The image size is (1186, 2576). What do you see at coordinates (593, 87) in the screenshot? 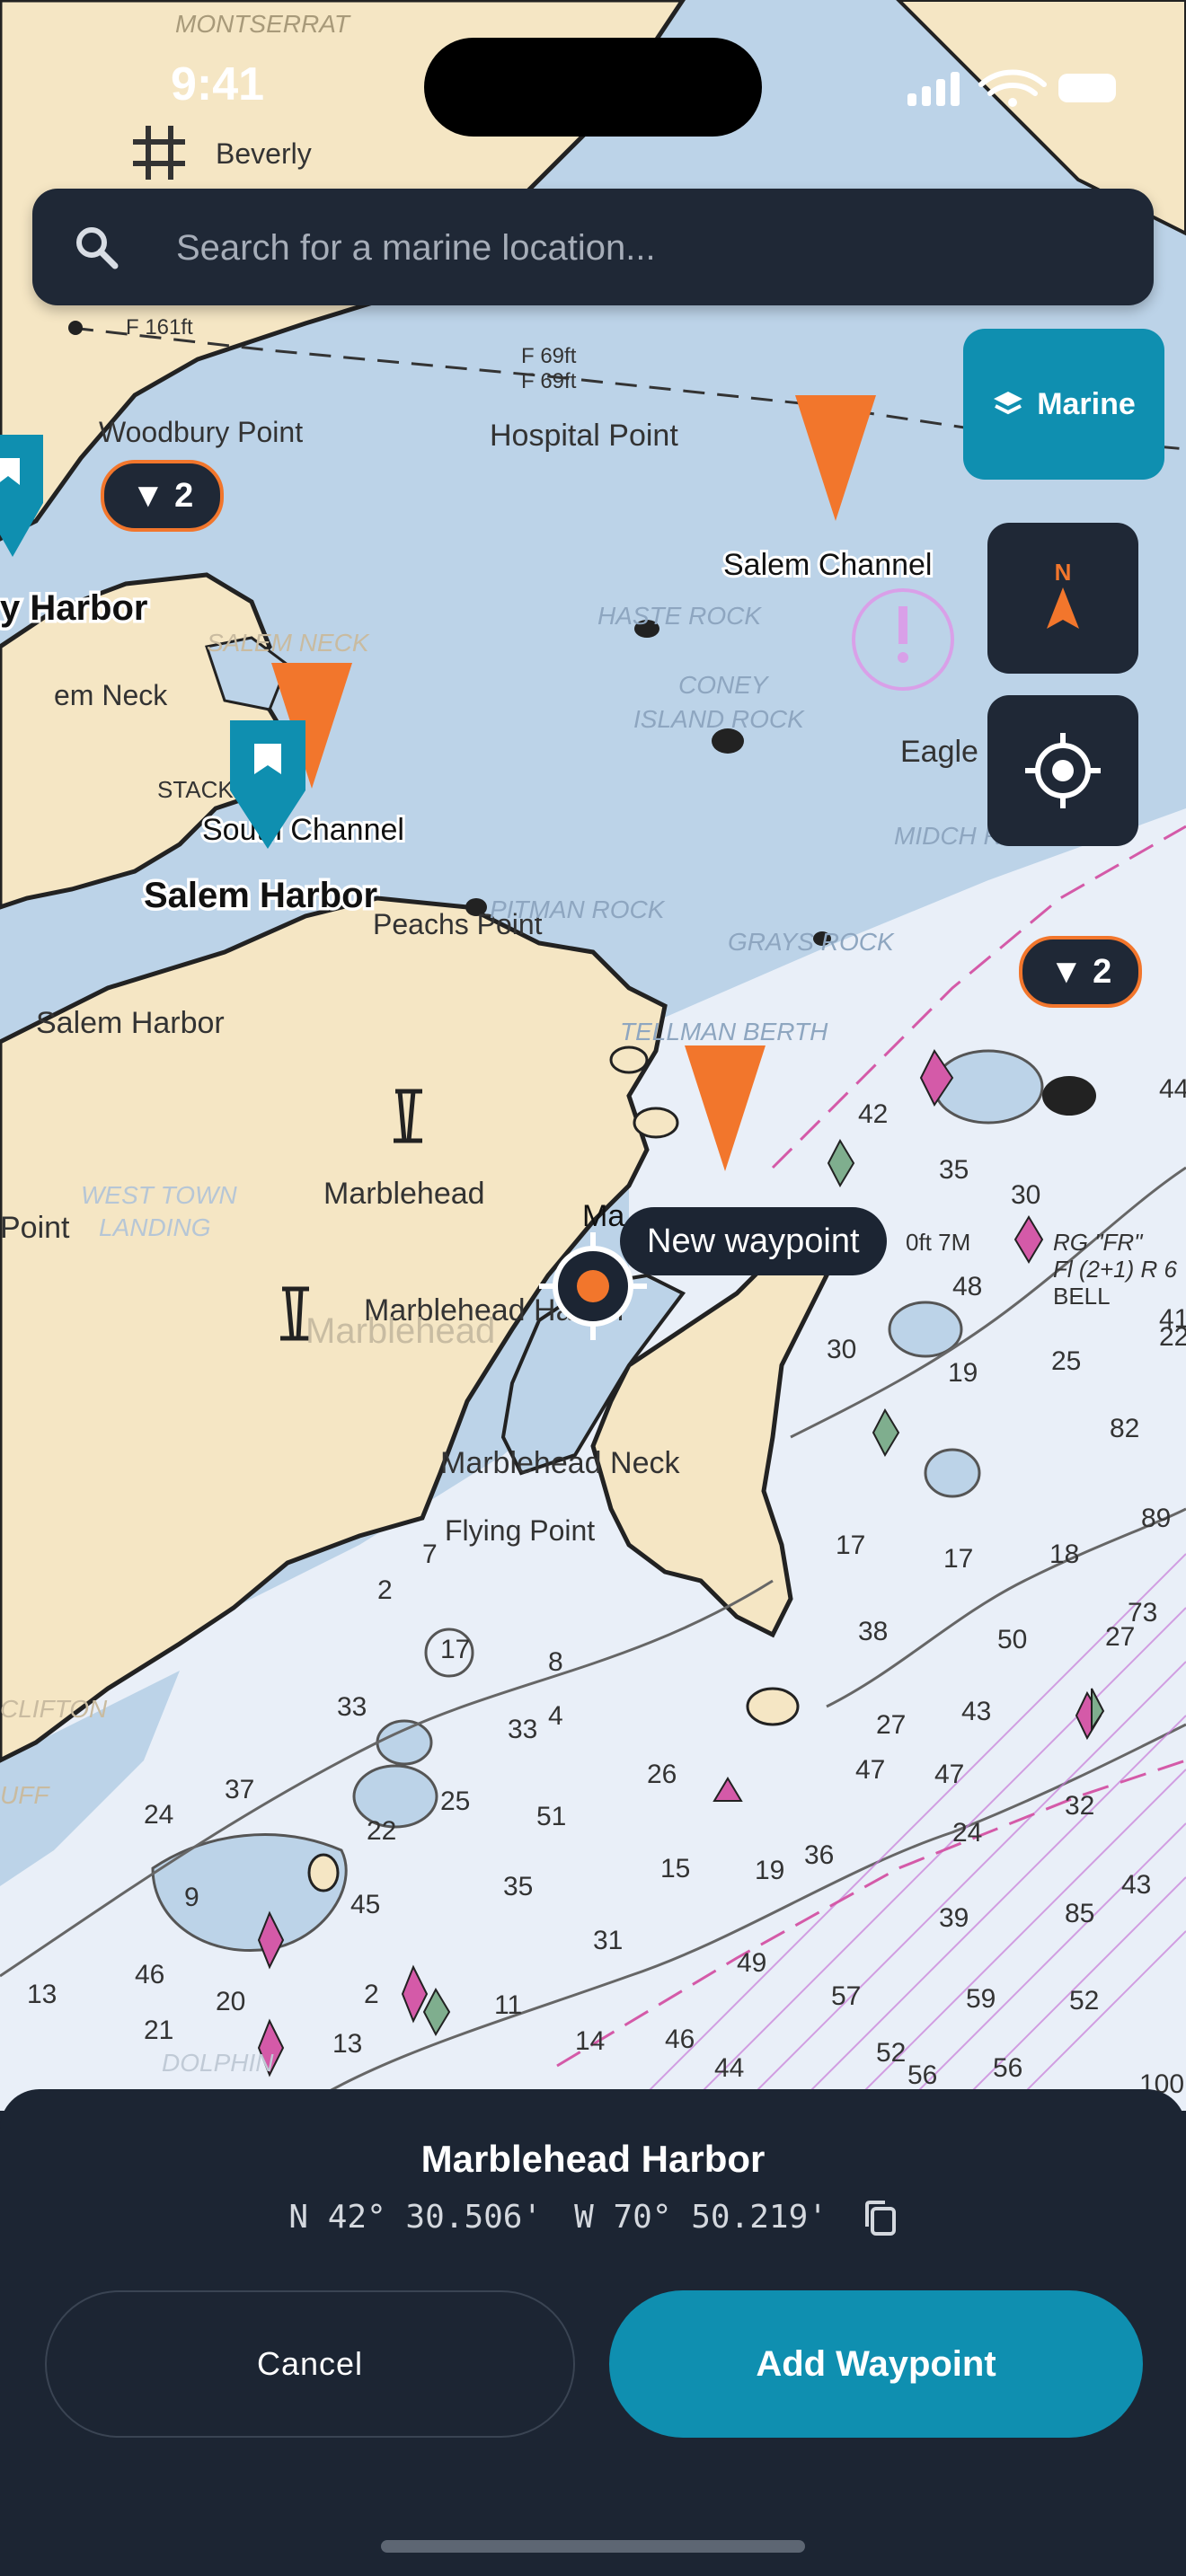
I see `dynamic-island` at bounding box center [593, 87].